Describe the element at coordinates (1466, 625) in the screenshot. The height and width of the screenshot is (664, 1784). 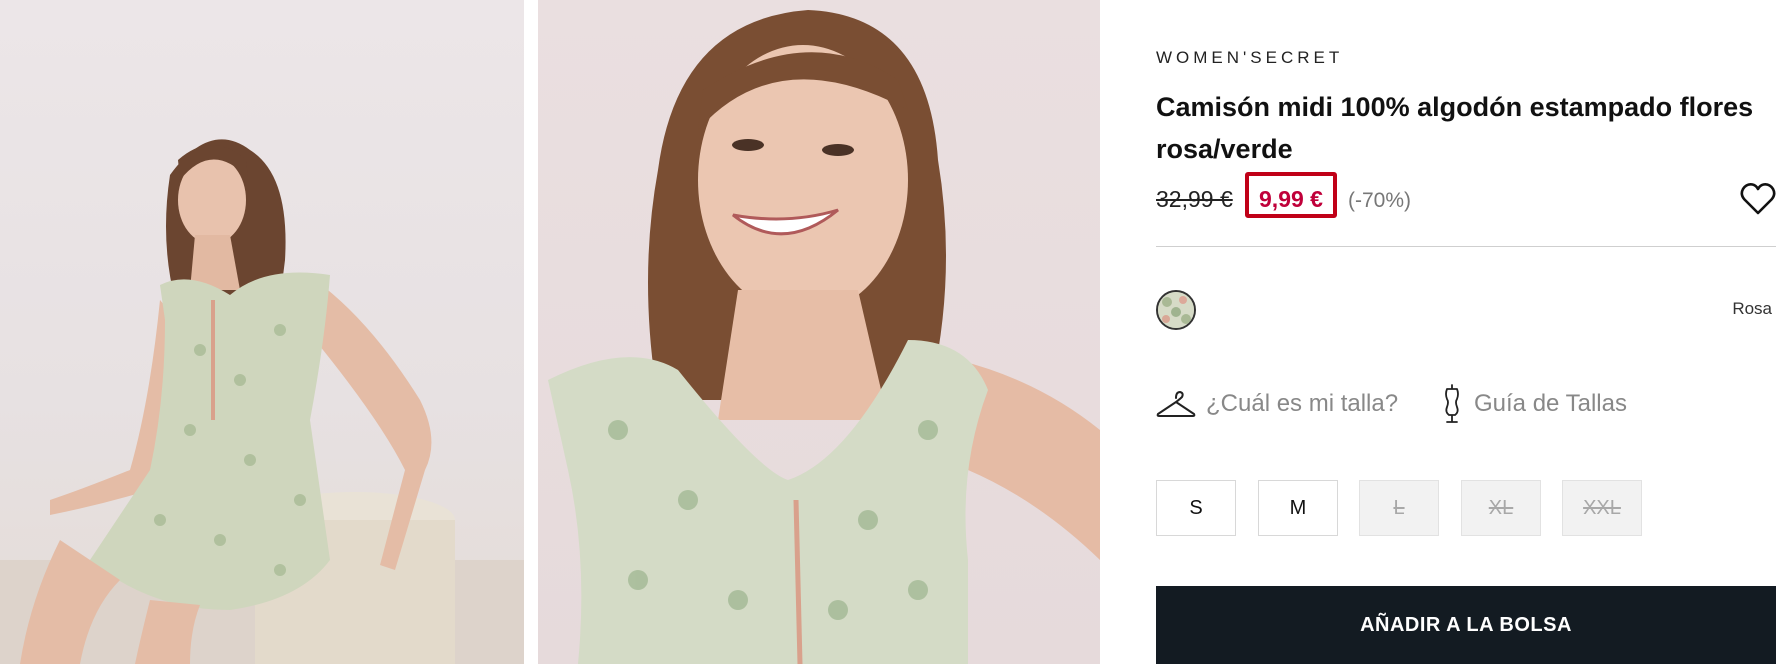
I see `add-to-bag-button: AÑADIR A LA BOLSA` at that location.